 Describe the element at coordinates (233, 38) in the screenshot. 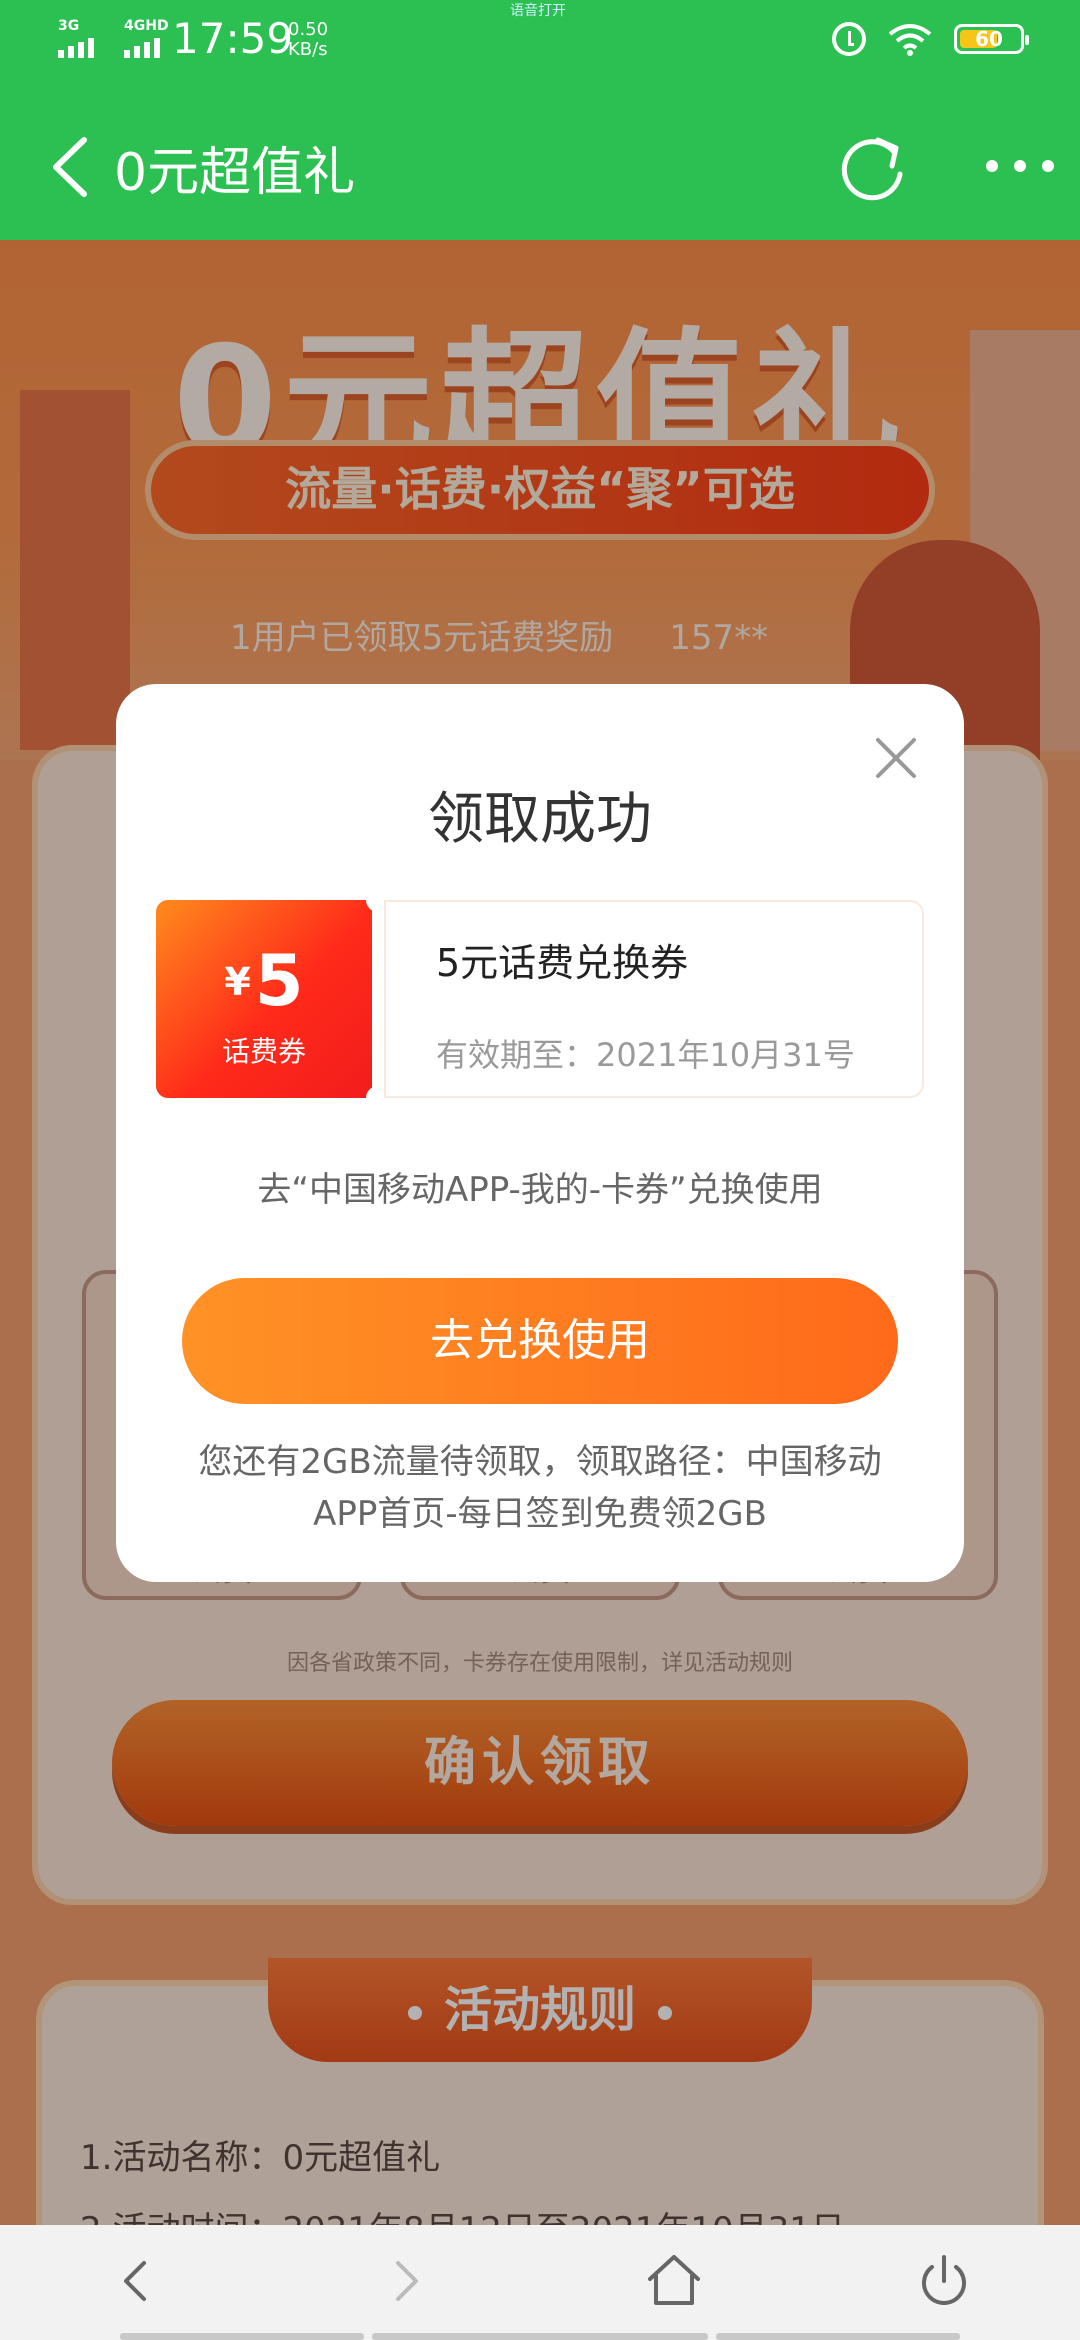

I see `clock: 17:59` at that location.